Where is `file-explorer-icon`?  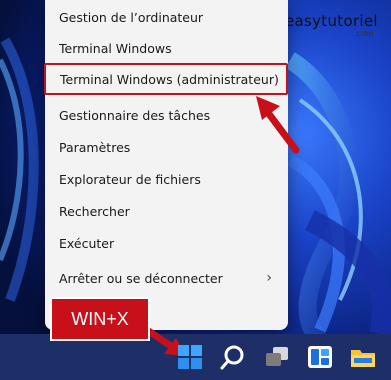 file-explorer-icon is located at coordinates (363, 357).